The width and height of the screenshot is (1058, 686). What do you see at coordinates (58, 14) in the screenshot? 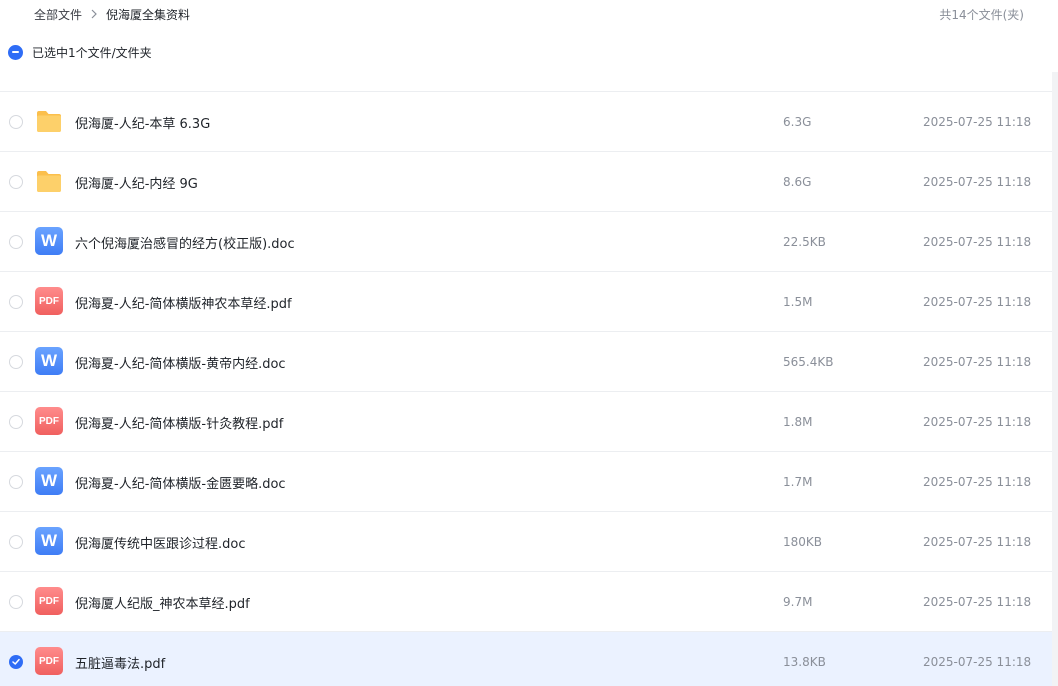
I see `breadcrumb-root-link: 全部文件` at bounding box center [58, 14].